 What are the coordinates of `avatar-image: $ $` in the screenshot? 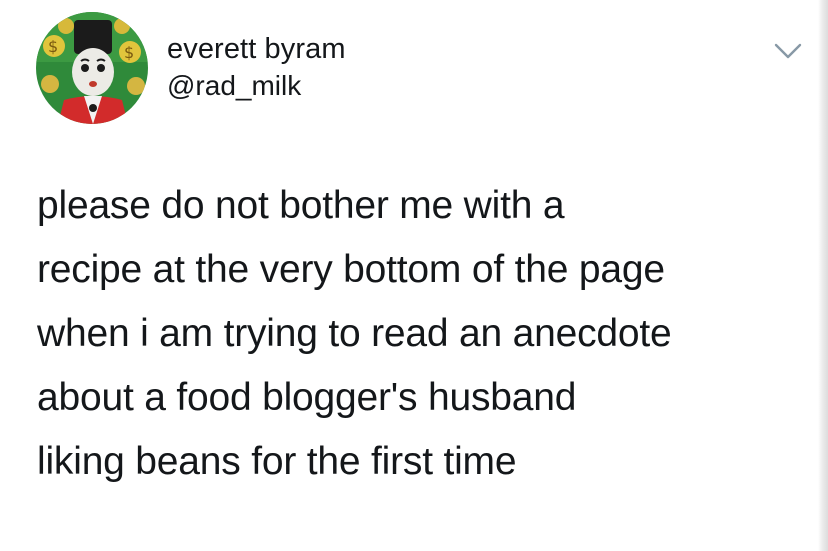 It's located at (92, 68).